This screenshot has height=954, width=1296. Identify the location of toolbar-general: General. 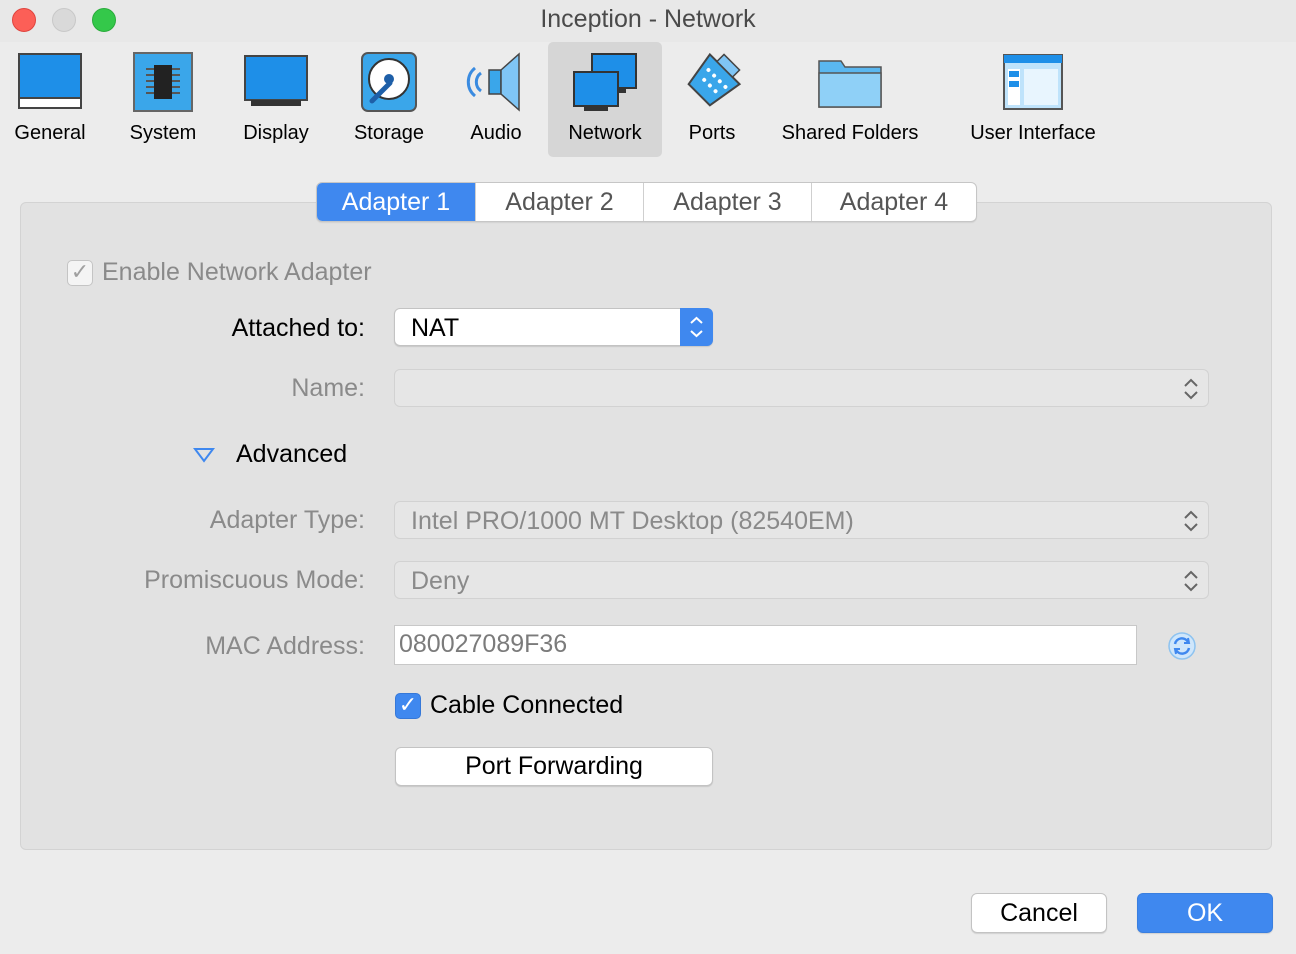
(50, 99).